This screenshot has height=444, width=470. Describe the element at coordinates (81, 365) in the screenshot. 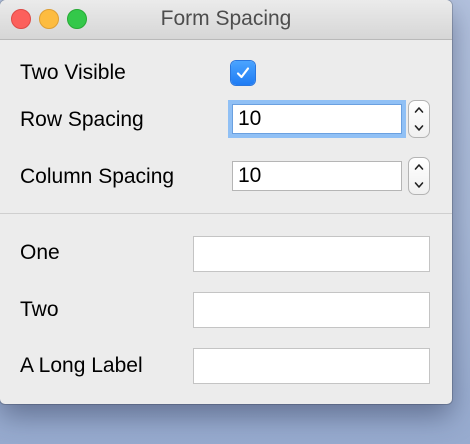

I see `long-label: A Long Label` at that location.